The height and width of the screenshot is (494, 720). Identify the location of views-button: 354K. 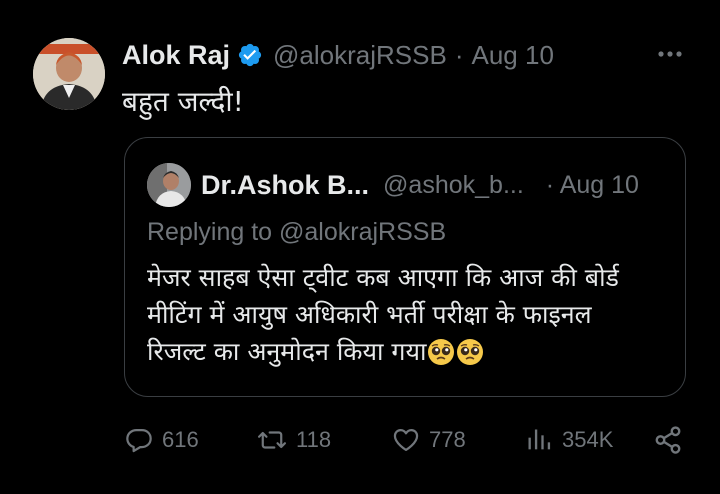
(569, 440).